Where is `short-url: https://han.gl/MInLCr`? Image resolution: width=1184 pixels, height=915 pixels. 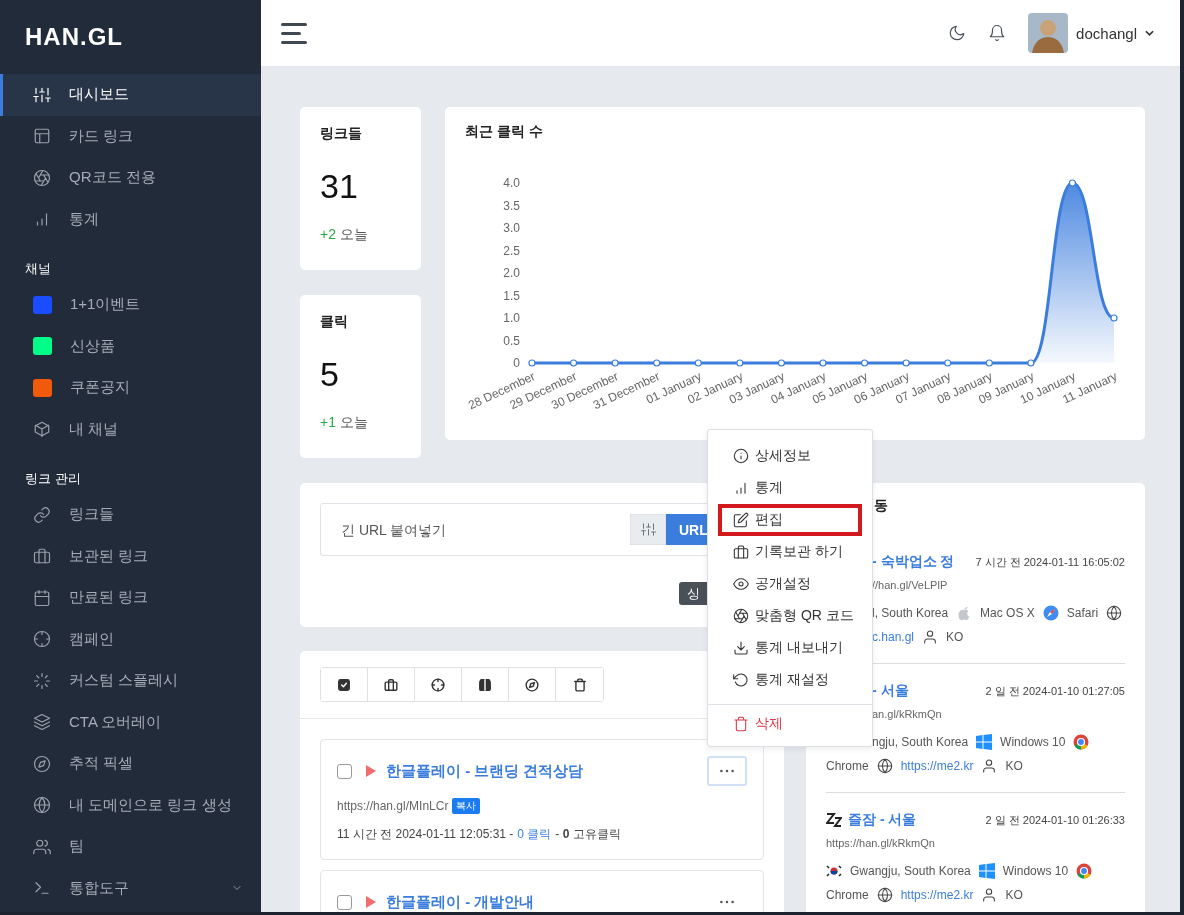
short-url: https://han.gl/MInLCr is located at coordinates (393, 806).